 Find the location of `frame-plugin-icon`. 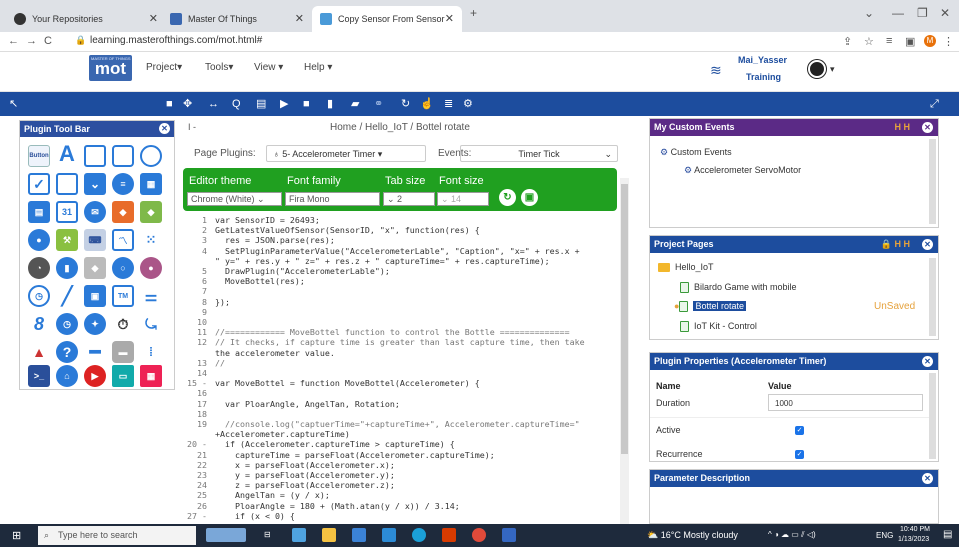

frame-plugin-icon is located at coordinates (95, 156).